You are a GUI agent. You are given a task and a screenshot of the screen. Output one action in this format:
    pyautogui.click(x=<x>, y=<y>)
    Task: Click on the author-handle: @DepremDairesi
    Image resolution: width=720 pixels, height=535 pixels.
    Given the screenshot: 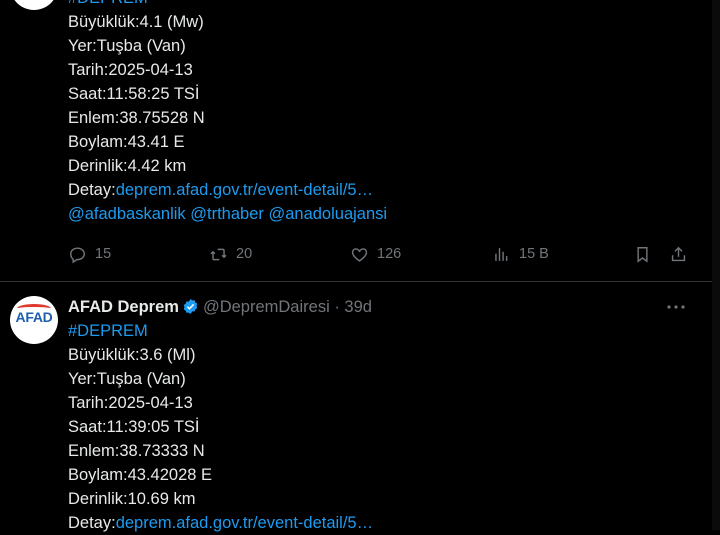 What is the action you would take?
    pyautogui.click(x=266, y=307)
    